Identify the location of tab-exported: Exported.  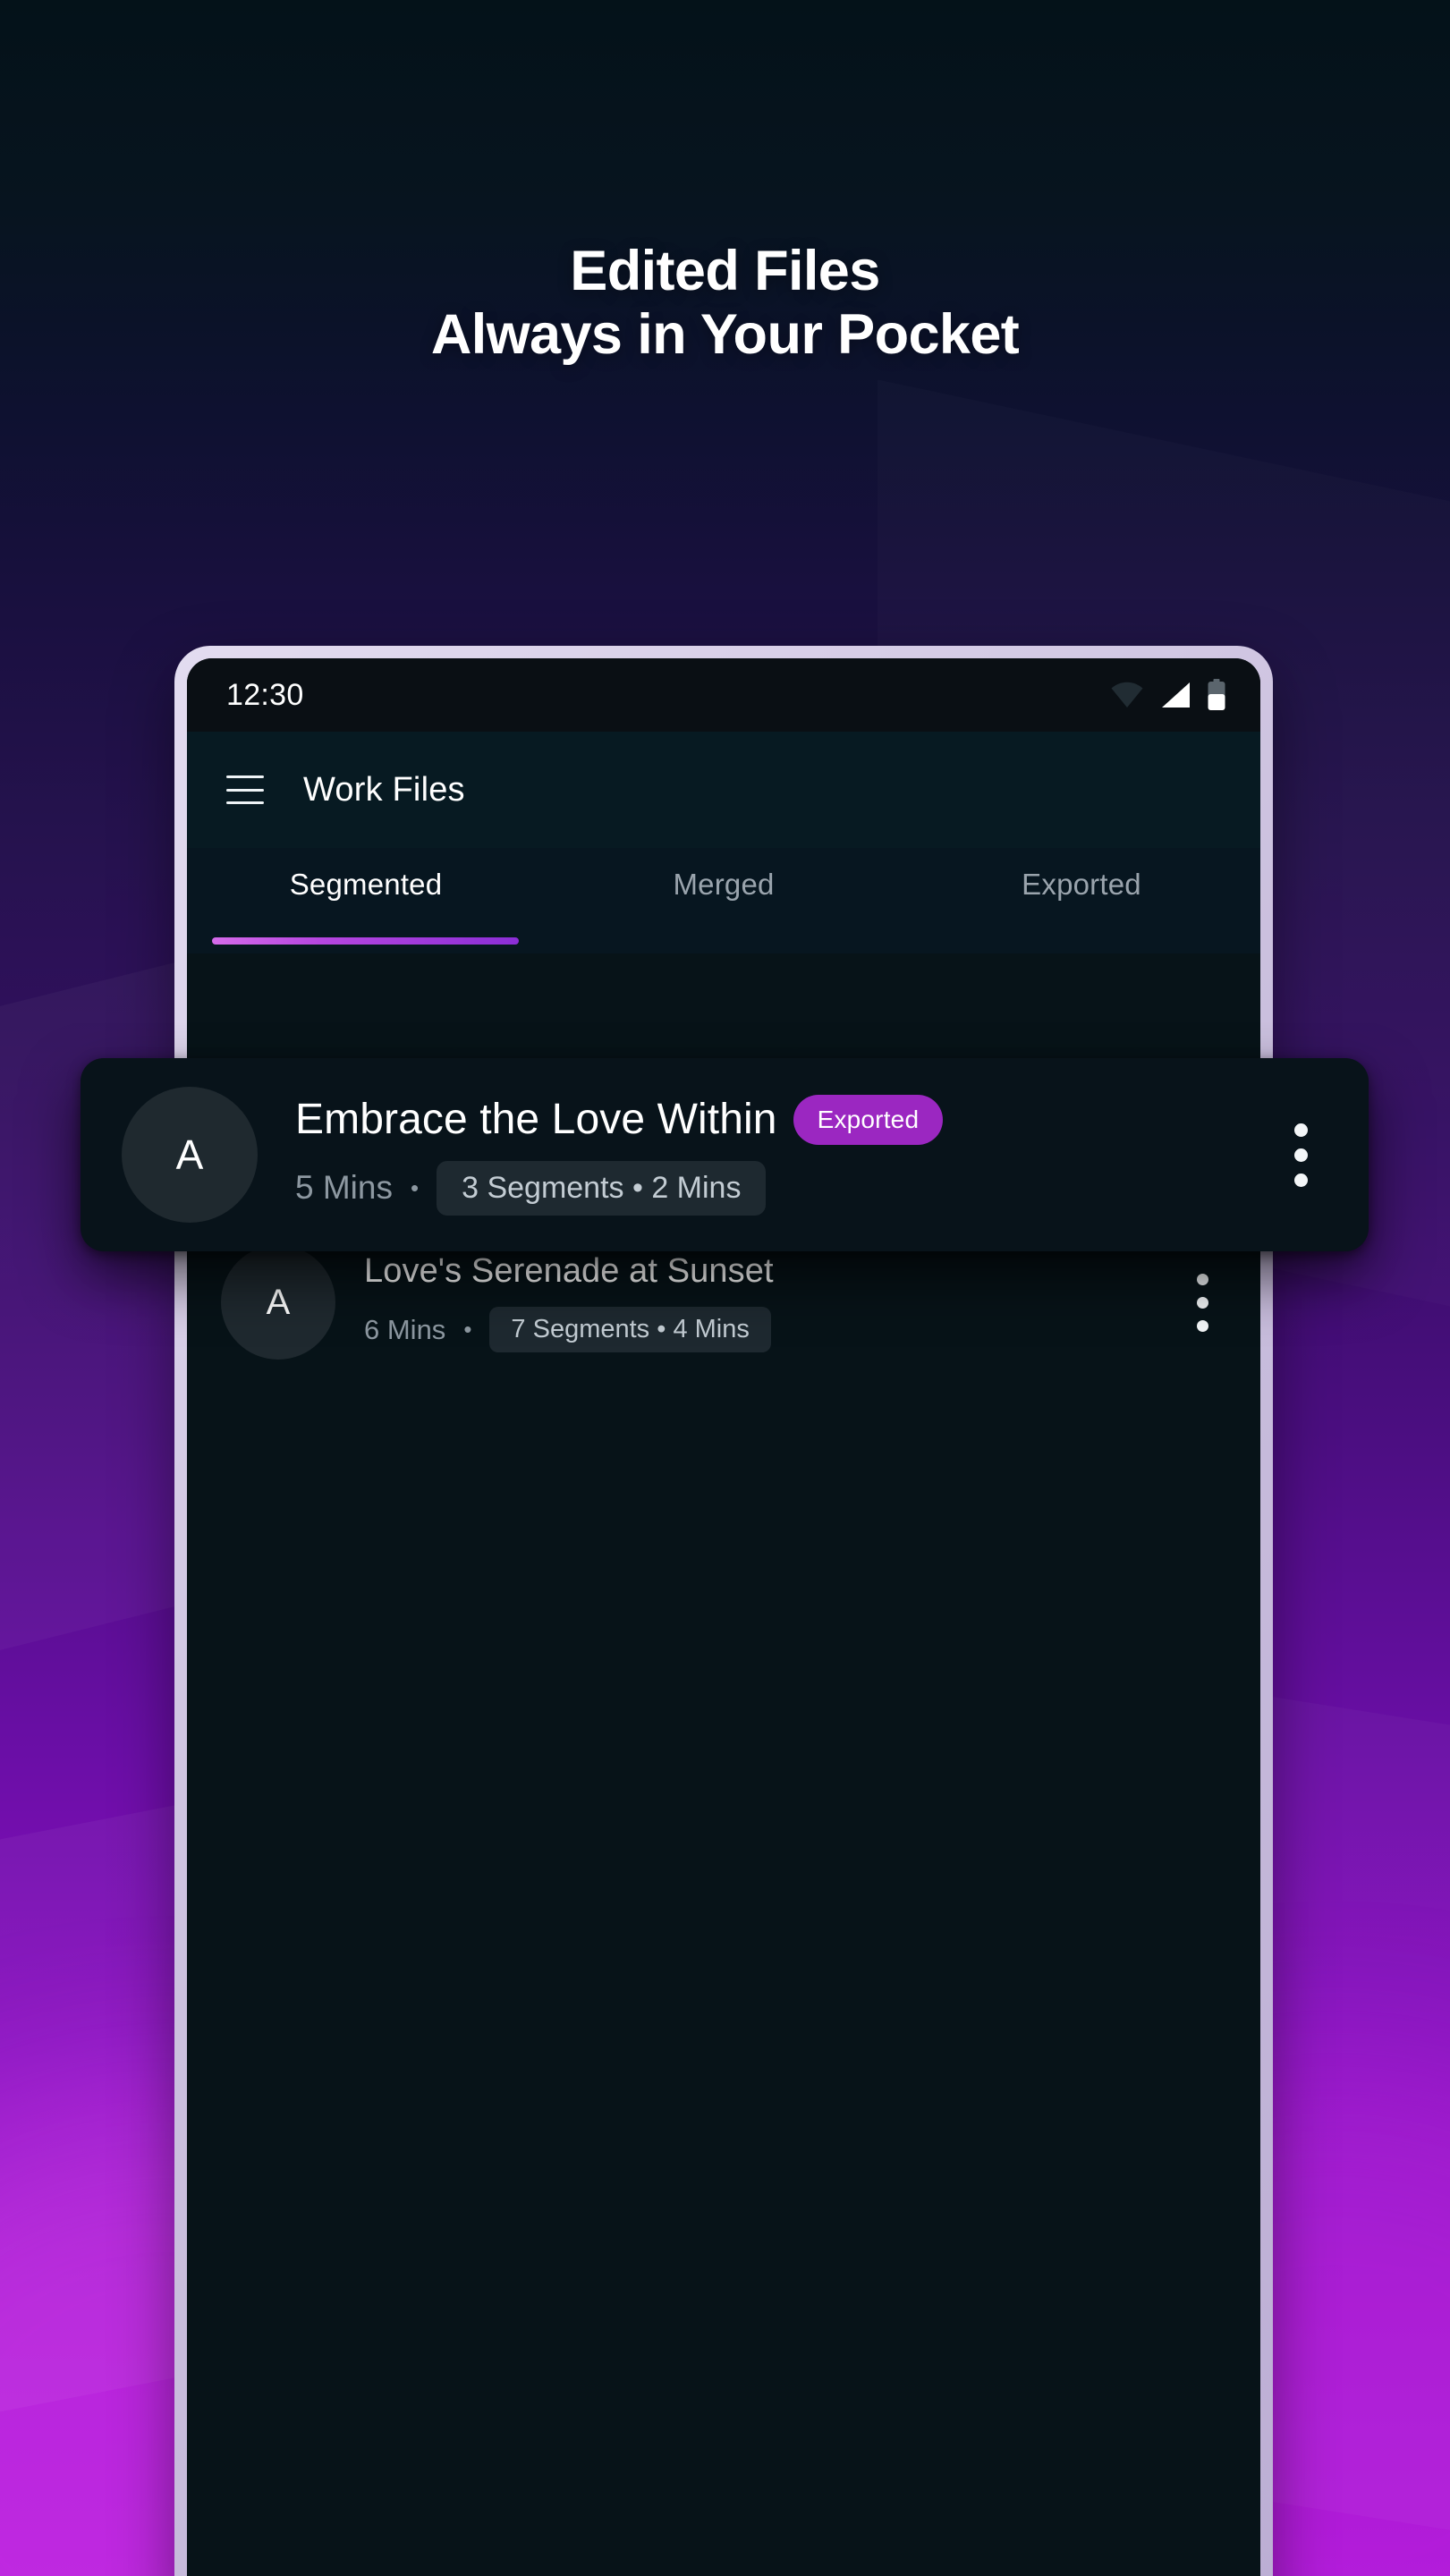
(1081, 900).